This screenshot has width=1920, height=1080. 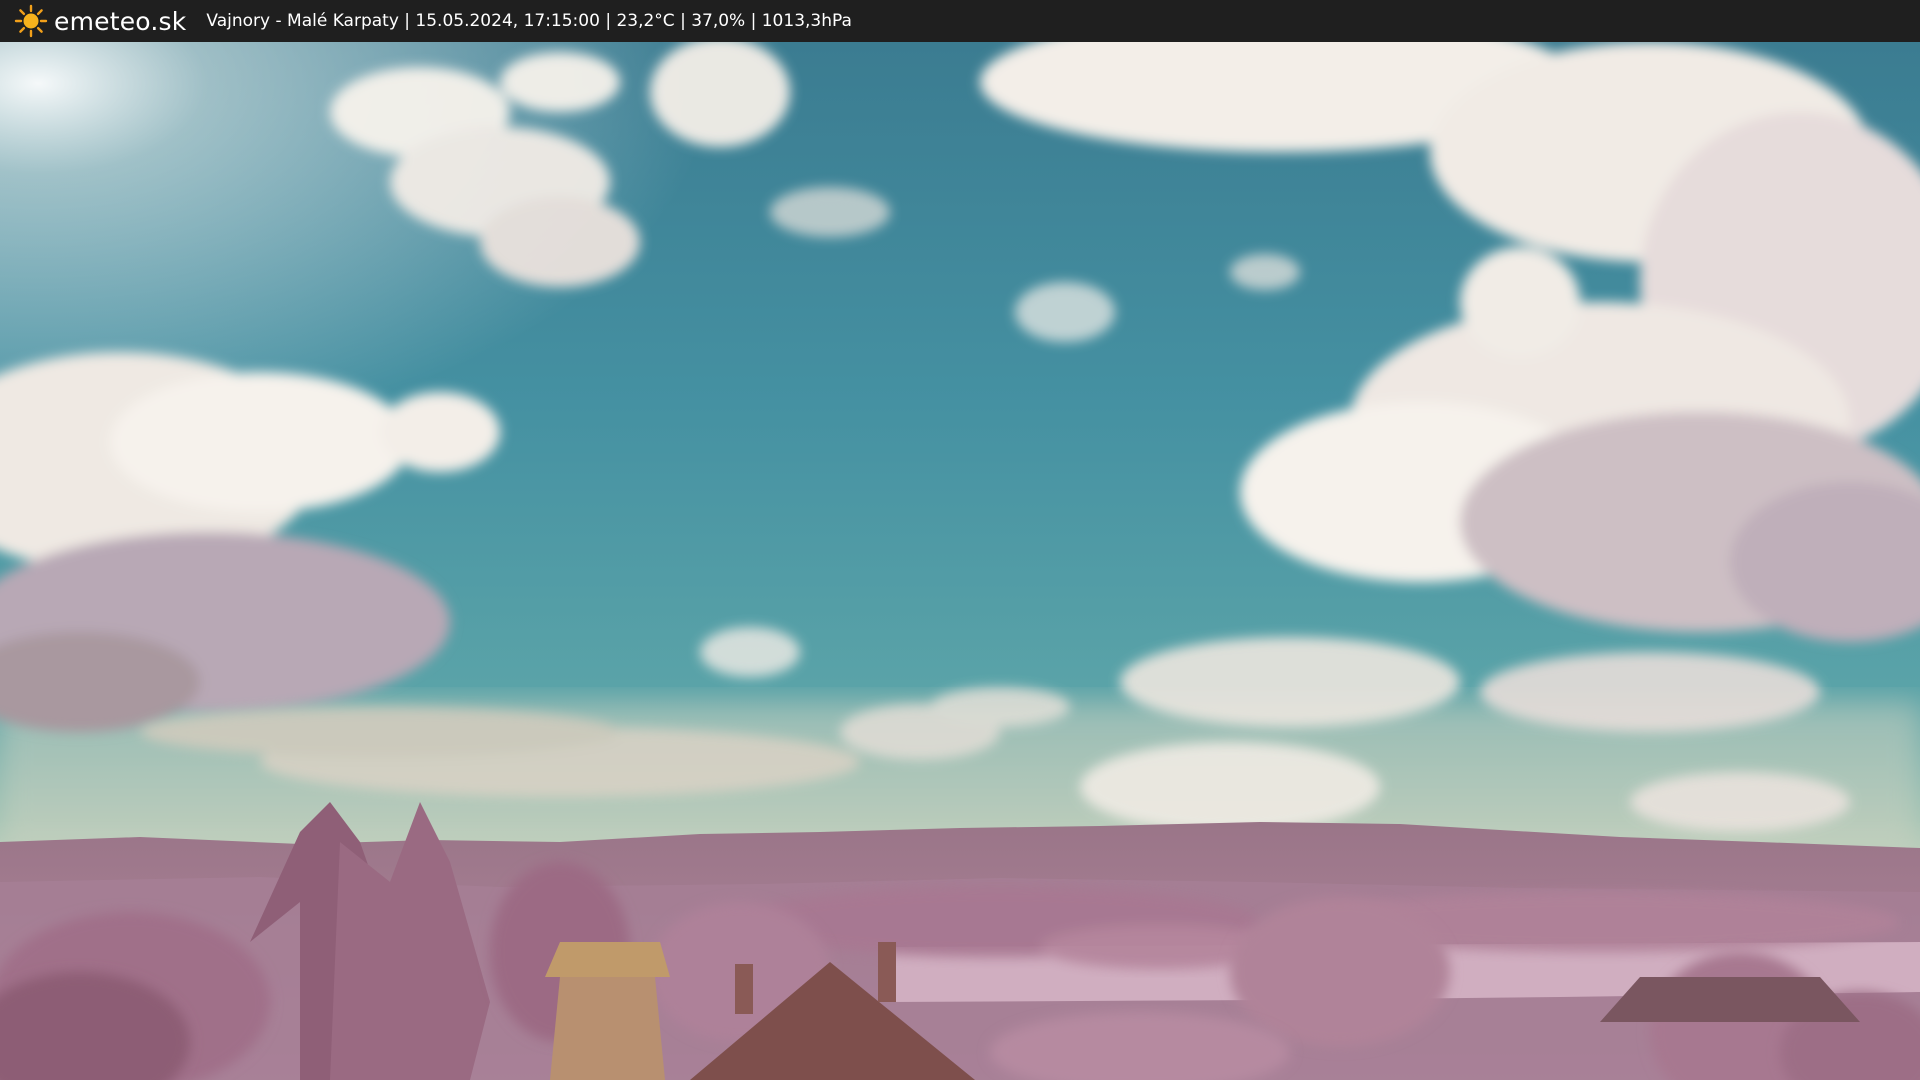 What do you see at coordinates (120, 21) in the screenshot?
I see `brand-name: emeteo.sk` at bounding box center [120, 21].